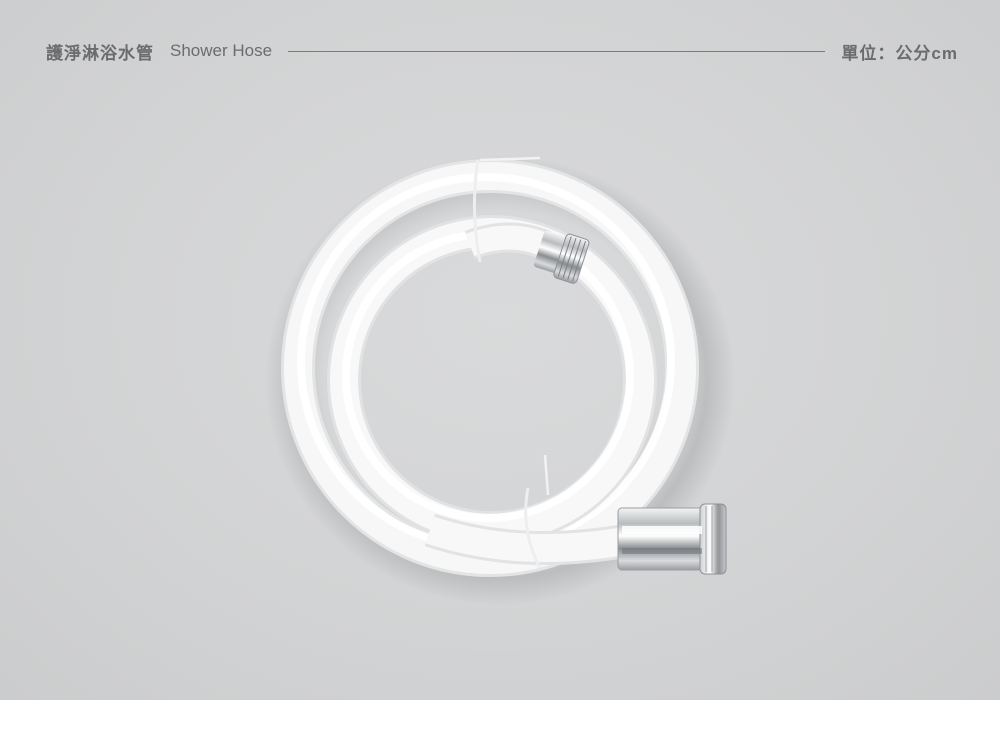  Describe the element at coordinates (507, 241) in the screenshot. I see `hose-top-end` at that location.